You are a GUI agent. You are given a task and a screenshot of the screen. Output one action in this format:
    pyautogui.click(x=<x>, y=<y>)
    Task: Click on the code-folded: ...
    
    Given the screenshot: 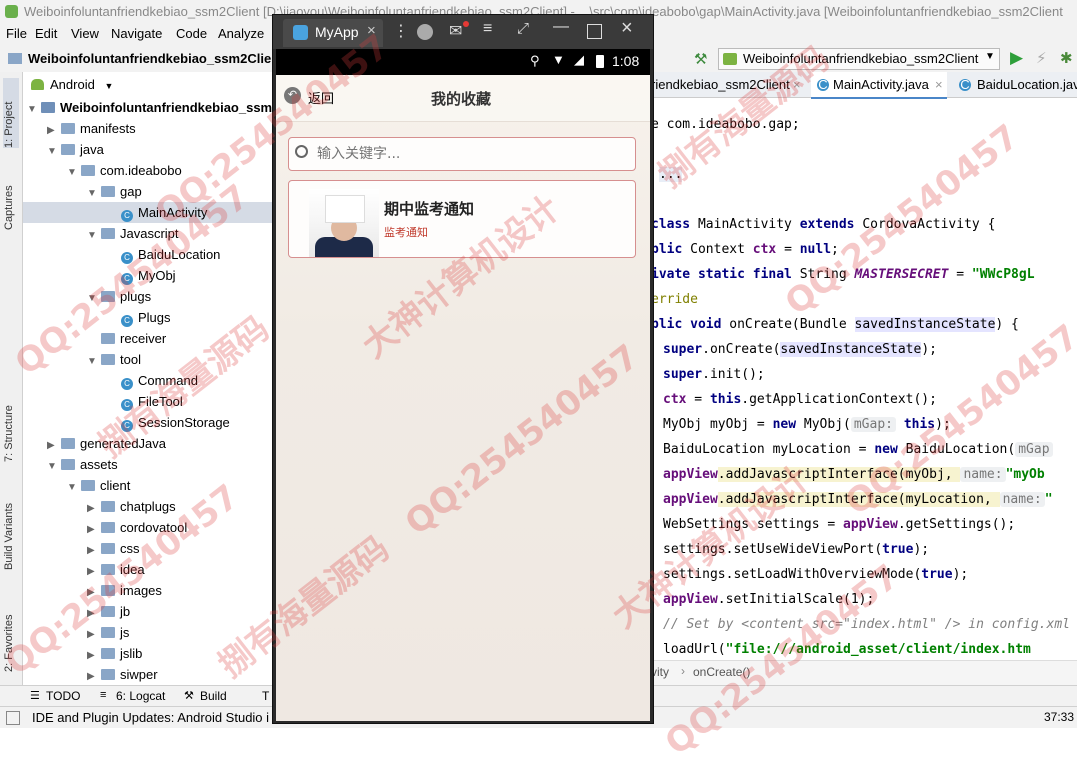 What is the action you would take?
    pyautogui.click(x=671, y=174)
    